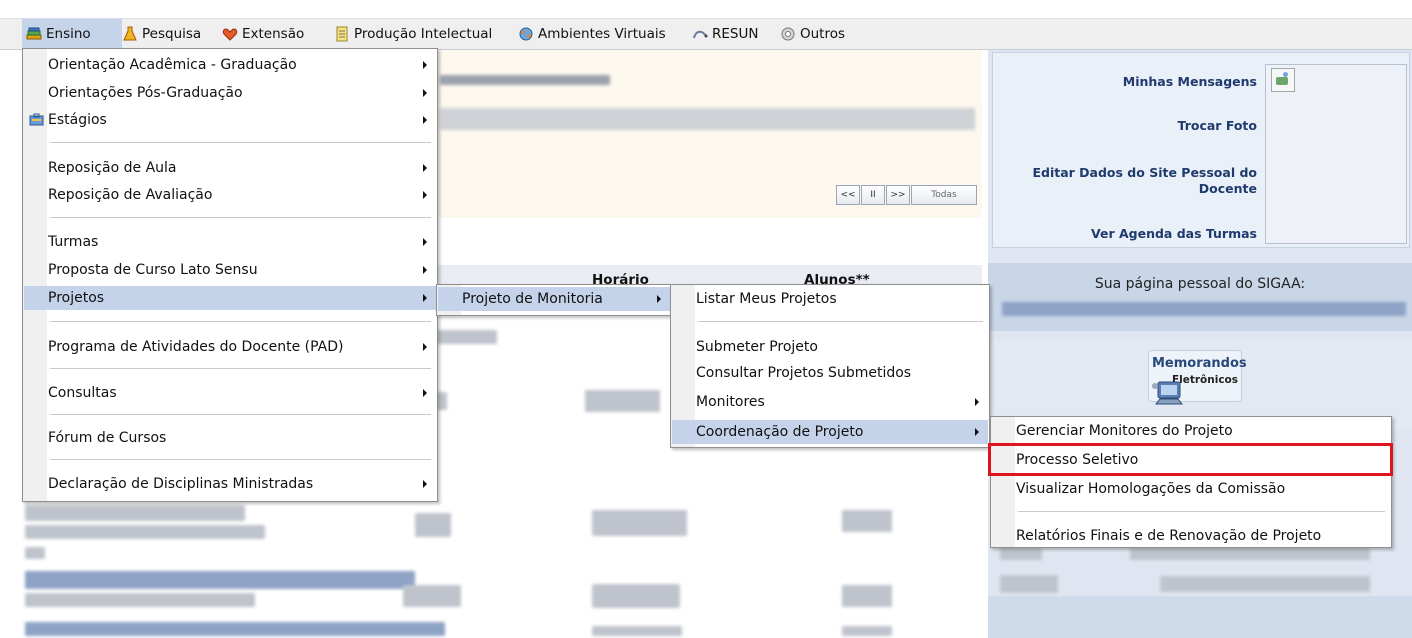 Image resolution: width=1412 pixels, height=638 pixels. What do you see at coordinates (68, 34) in the screenshot?
I see `menu-ensino-label: Ensino` at bounding box center [68, 34].